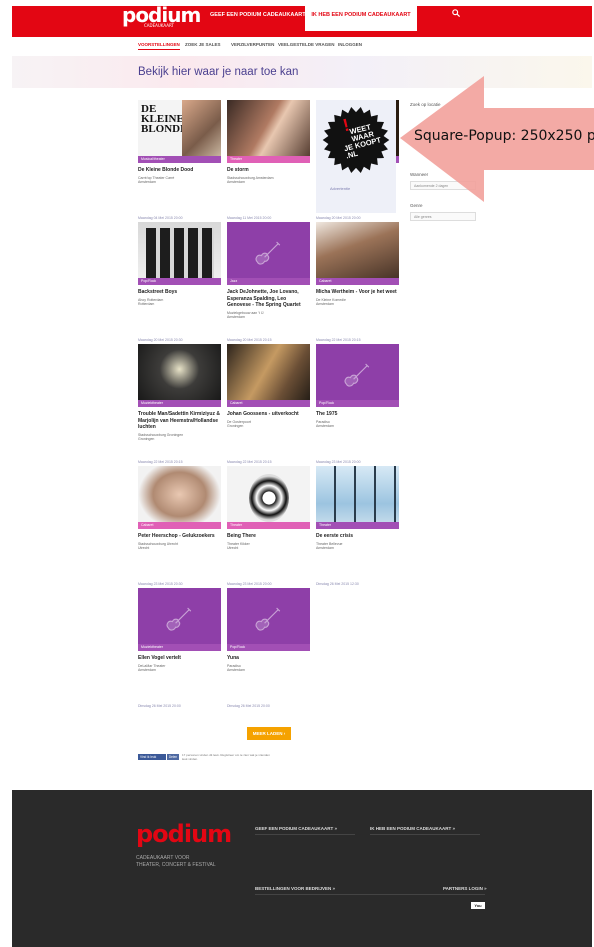 The height and width of the screenshot is (947, 594). What do you see at coordinates (268, 658) in the screenshot?
I see `event-title: Yuna` at bounding box center [268, 658].